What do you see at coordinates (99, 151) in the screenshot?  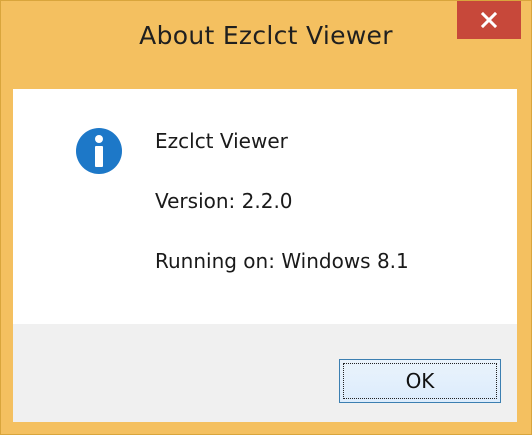 I see `info-icon` at bounding box center [99, 151].